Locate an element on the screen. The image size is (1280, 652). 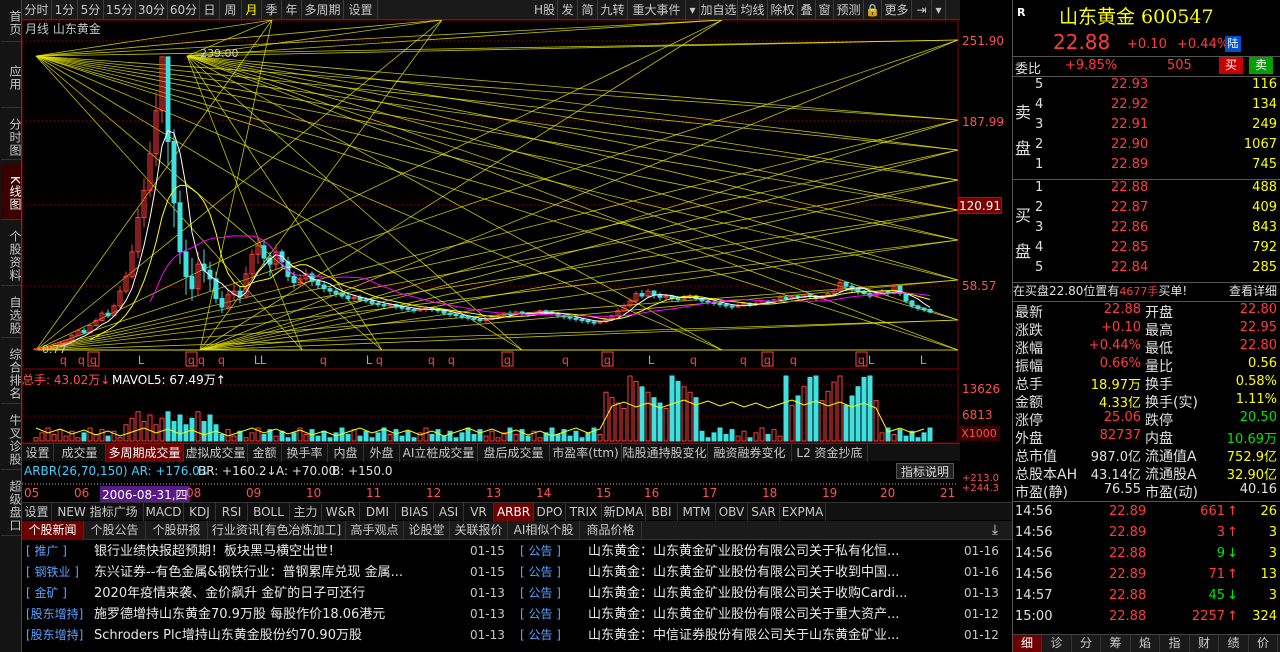
indicator-0: 设置 is located at coordinates (37, 512).